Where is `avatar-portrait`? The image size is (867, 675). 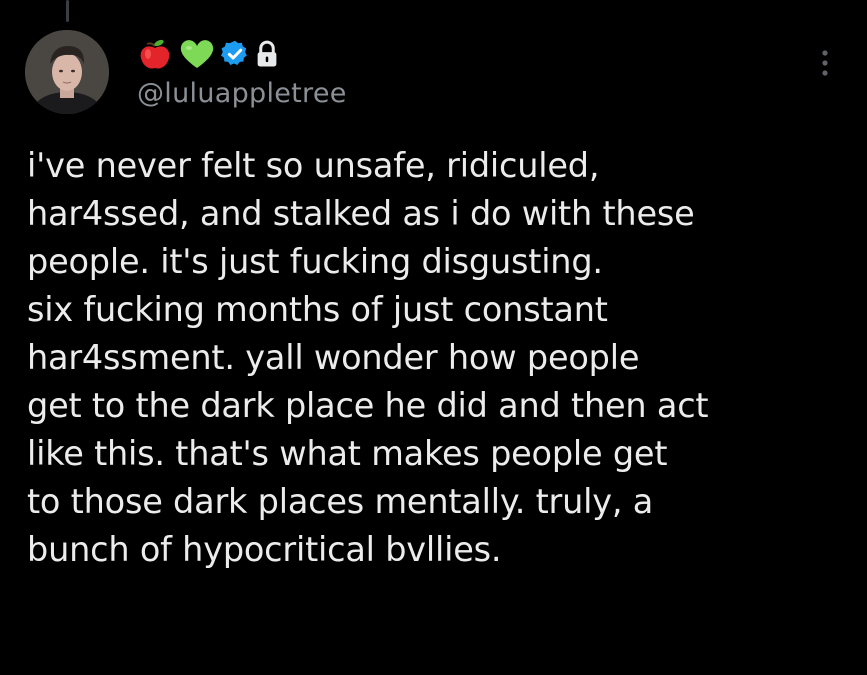
avatar-portrait is located at coordinates (67, 72).